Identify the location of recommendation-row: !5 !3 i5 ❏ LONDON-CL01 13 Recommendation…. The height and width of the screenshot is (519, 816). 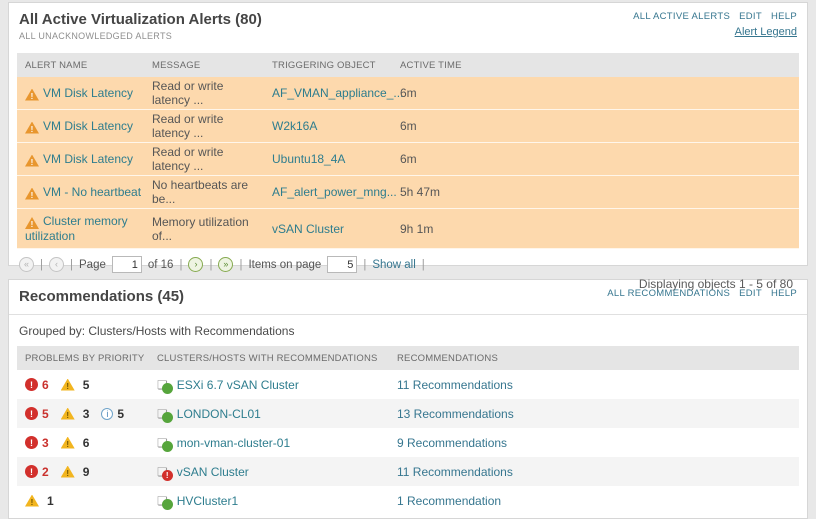
(408, 413).